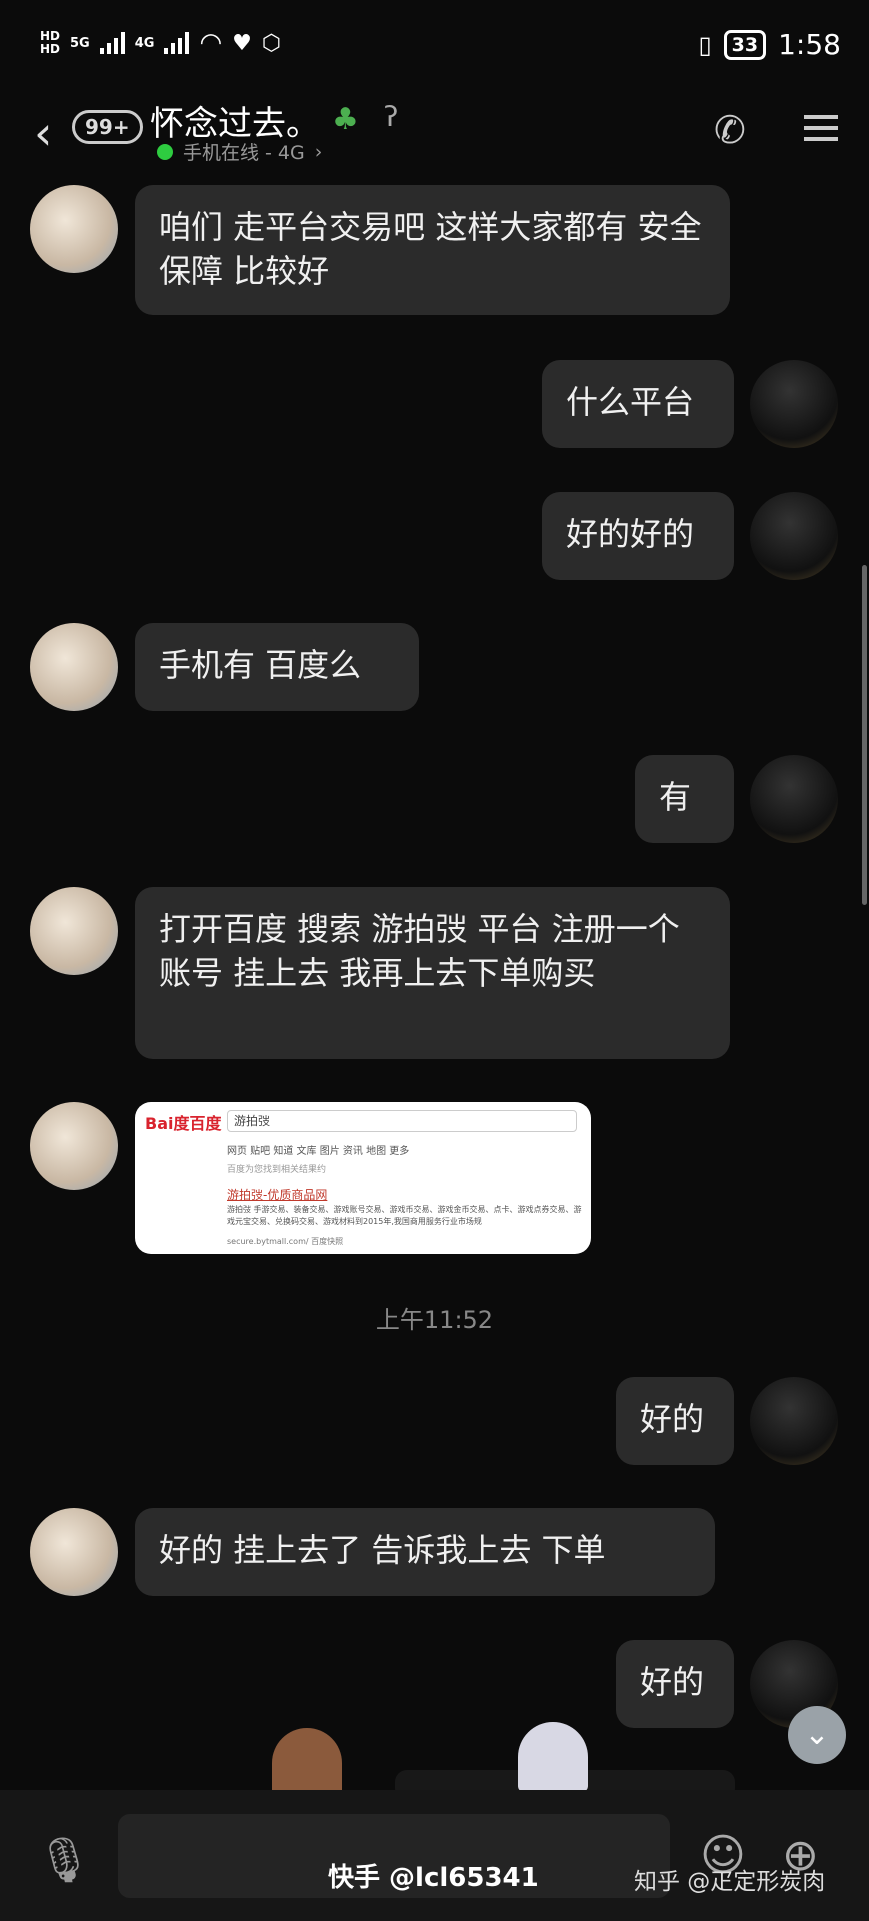 The width and height of the screenshot is (869, 1921). What do you see at coordinates (817, 1735) in the screenshot?
I see `scroll-down-chevron-icon: ⌄` at bounding box center [817, 1735].